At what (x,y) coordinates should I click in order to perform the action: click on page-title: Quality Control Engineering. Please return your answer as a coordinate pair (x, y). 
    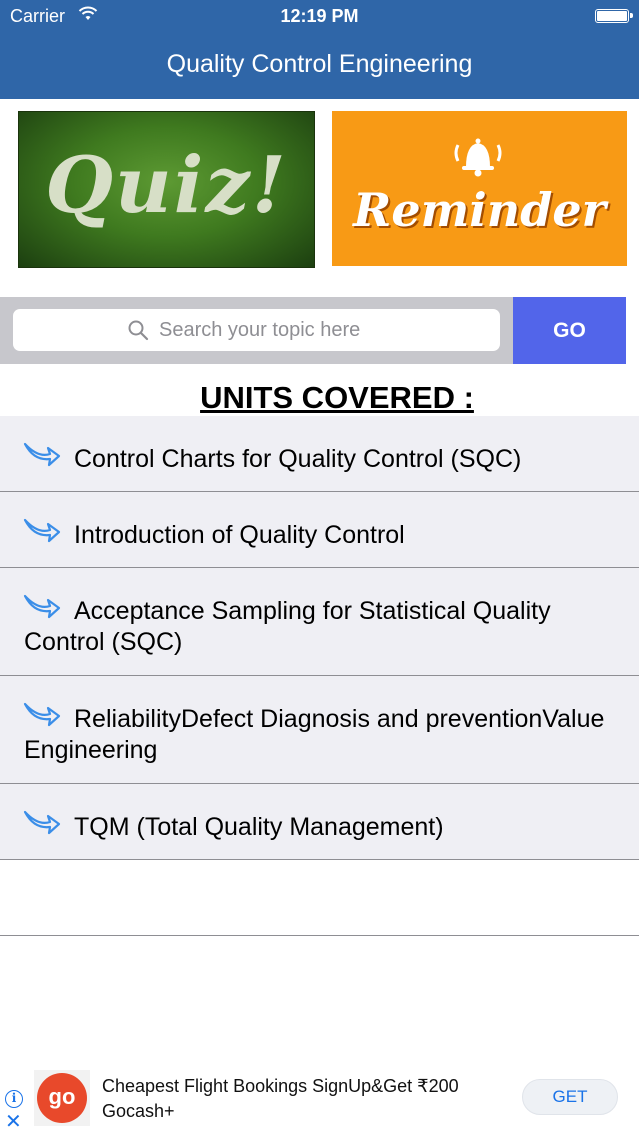
    Looking at the image, I should click on (319, 64).